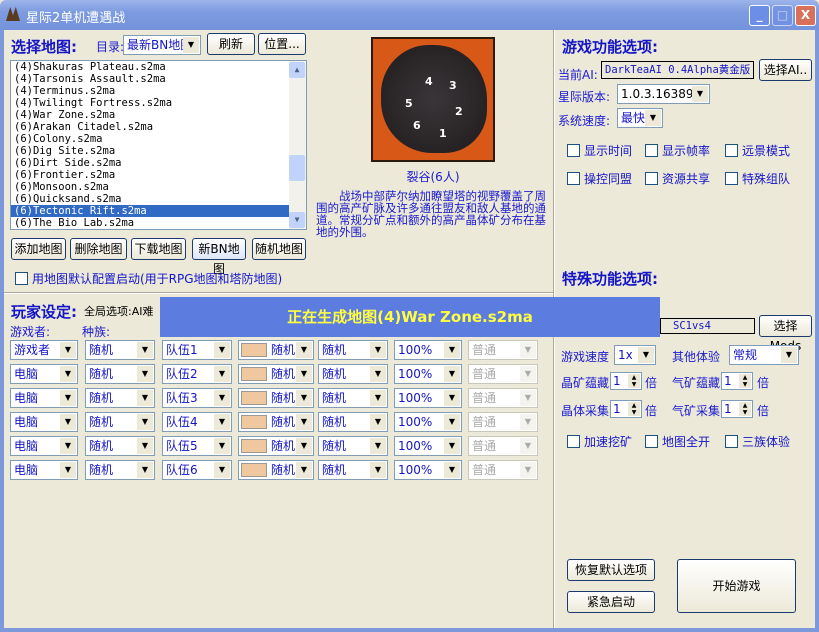 The height and width of the screenshot is (632, 819). I want to click on player-player-select: 游戏者 ▼, so click(44, 350).